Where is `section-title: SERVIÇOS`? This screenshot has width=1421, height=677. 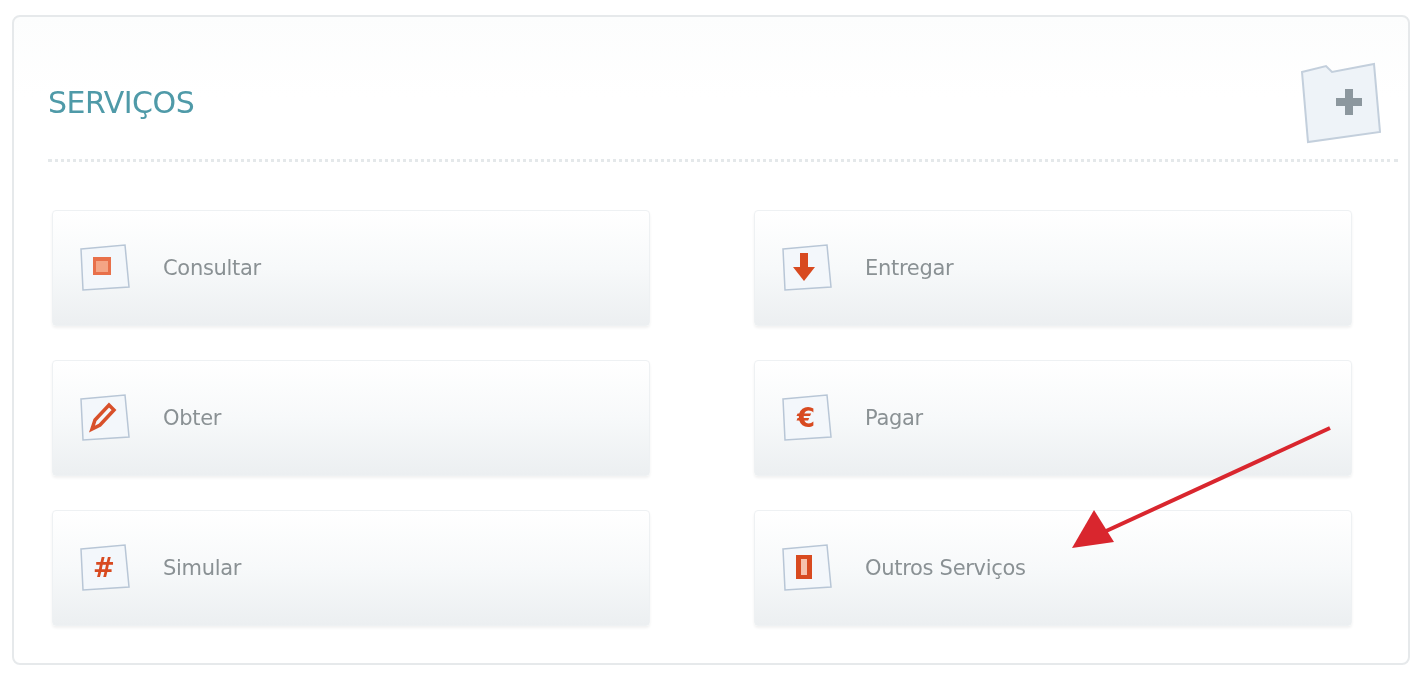
section-title: SERVIÇOS is located at coordinates (121, 102).